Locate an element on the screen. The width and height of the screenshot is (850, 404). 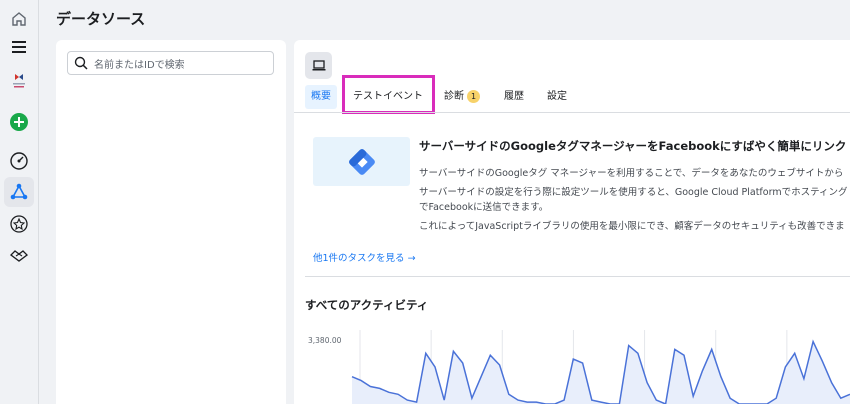
tab-overview: 概要 is located at coordinates (321, 97).